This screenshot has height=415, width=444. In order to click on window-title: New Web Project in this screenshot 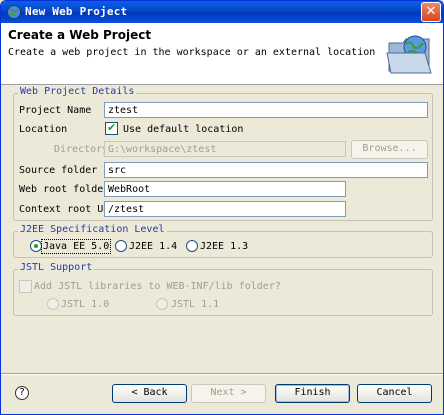, I will do `click(76, 11)`.